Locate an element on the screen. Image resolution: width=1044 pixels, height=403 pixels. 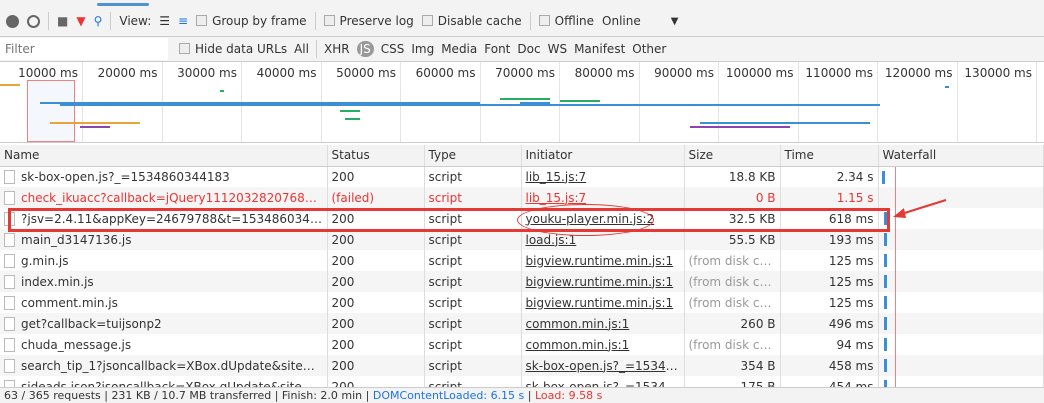
type-filter-other: Other is located at coordinates (649, 49).